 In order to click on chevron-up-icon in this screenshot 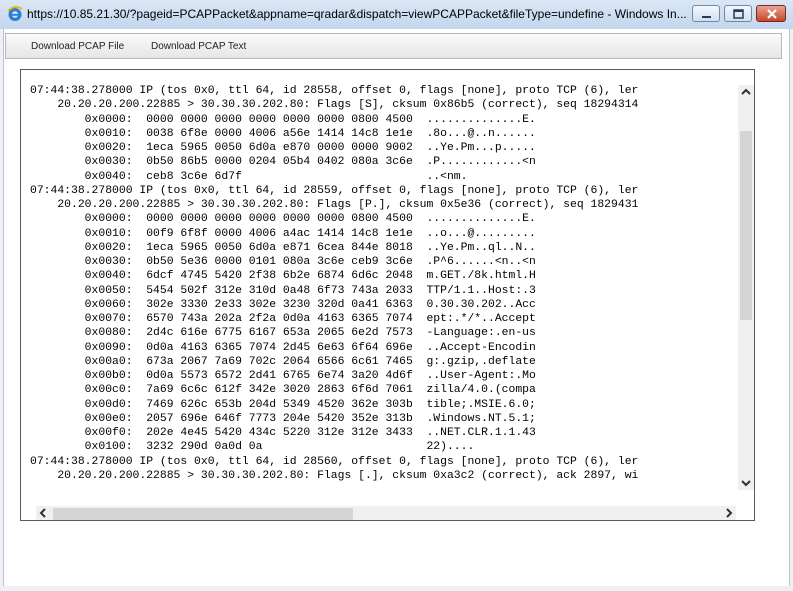, I will do `click(746, 92)`.